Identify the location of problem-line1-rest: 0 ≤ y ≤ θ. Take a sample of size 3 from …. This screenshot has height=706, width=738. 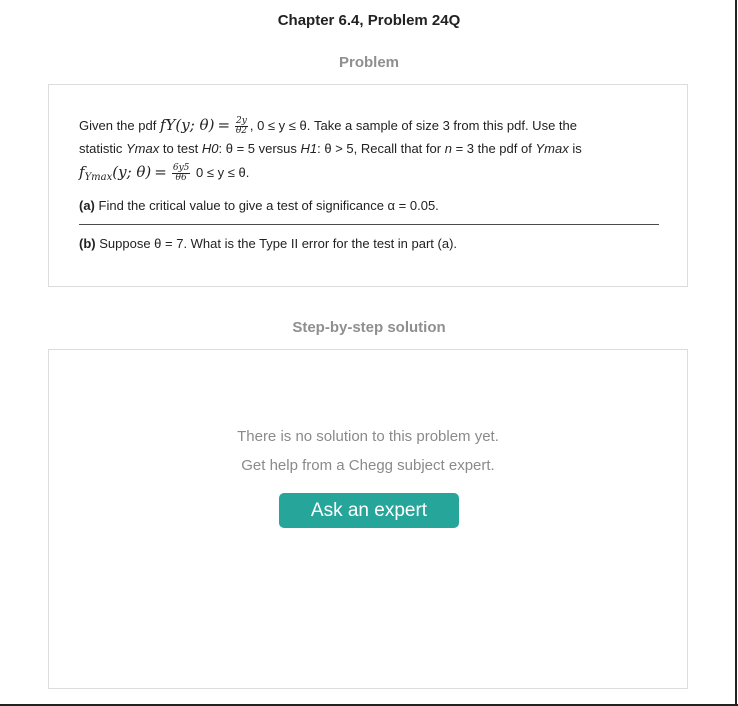
(417, 125).